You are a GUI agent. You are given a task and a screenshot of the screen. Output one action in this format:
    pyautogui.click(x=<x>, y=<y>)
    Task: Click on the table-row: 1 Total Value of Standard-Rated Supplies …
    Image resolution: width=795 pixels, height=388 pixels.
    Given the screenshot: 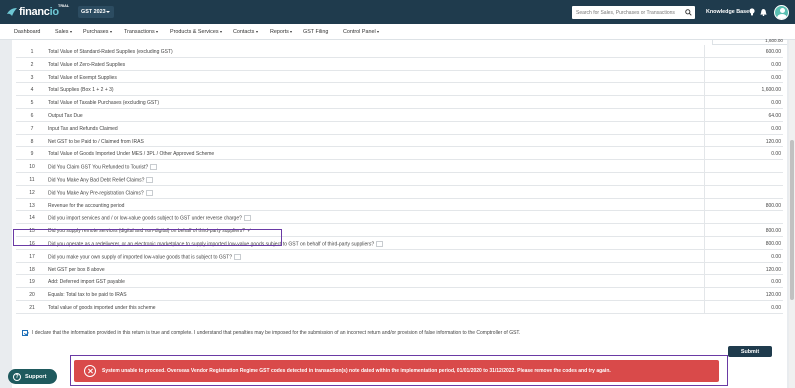 What is the action you would take?
    pyautogui.click(x=399, y=51)
    